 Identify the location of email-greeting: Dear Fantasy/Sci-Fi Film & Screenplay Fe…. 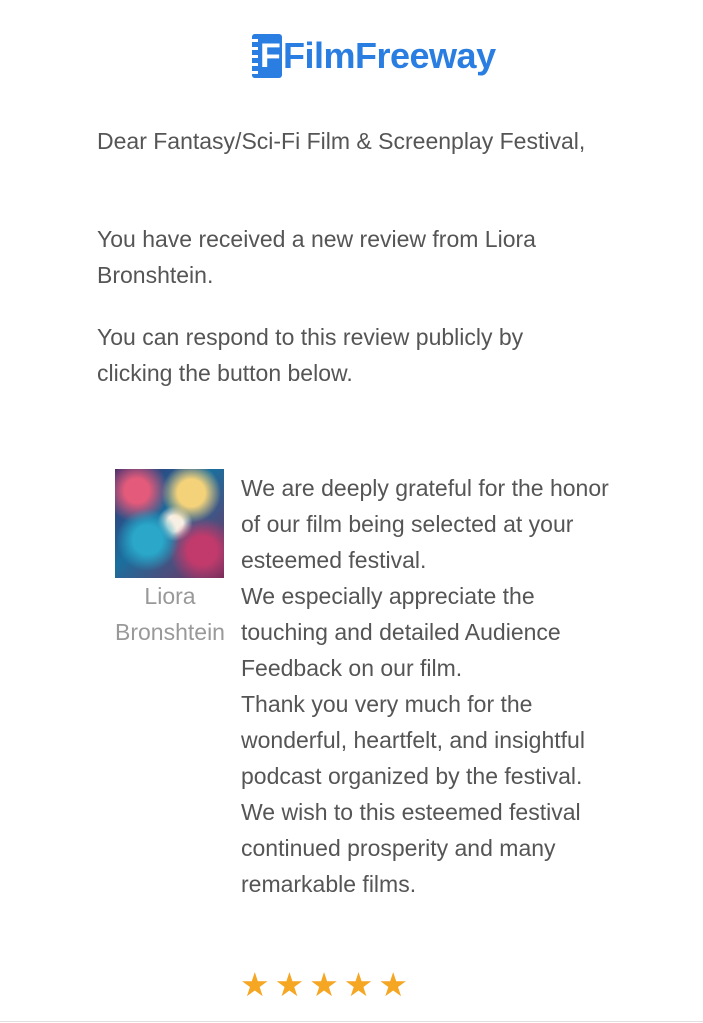
(341, 141).